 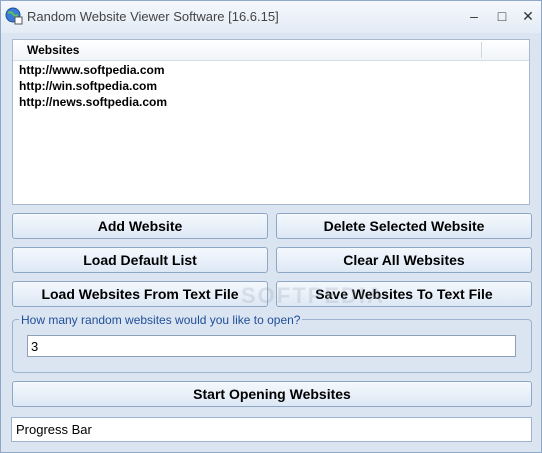 I want to click on add-website-button: Add Website, so click(x=140, y=226).